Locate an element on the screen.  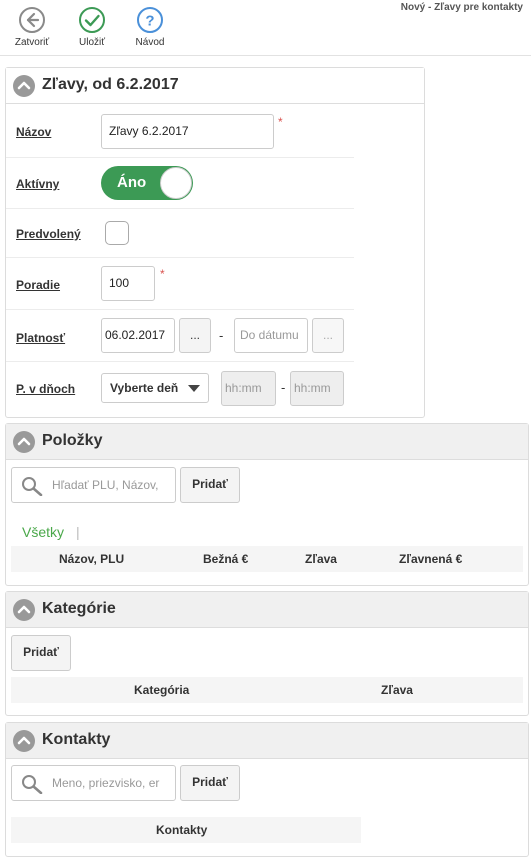
name-label: Názov is located at coordinates (34, 132).